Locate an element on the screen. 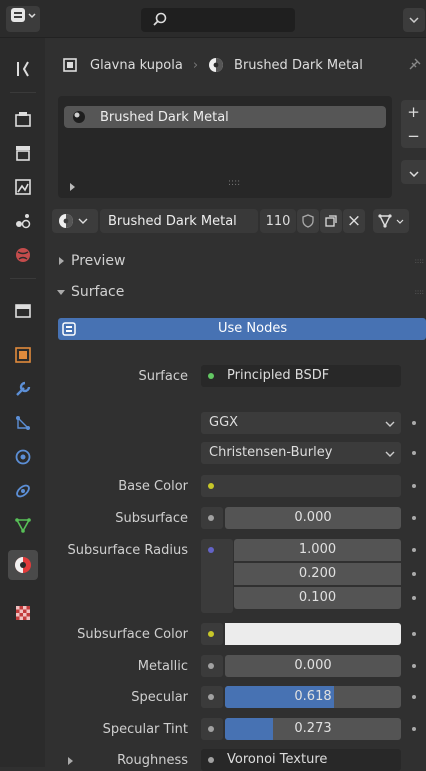  distribution-value: GGX is located at coordinates (224, 422).